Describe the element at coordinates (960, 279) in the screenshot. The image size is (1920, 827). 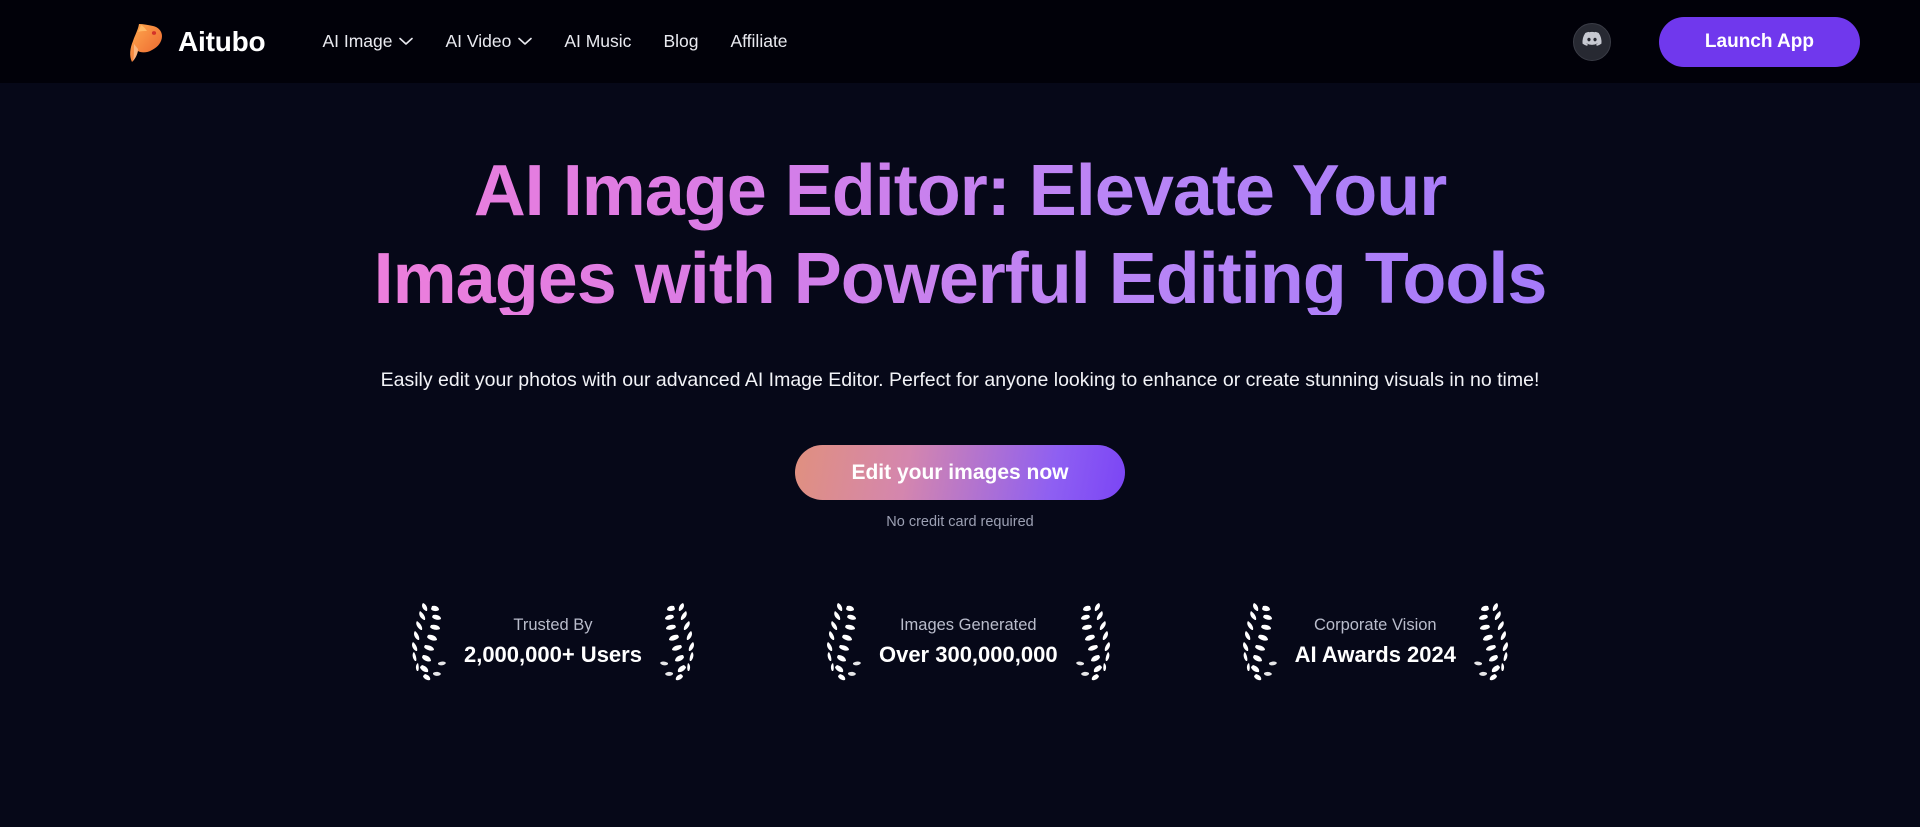
I see `headline-line-2: Images with Powerful Editing Tools` at that location.